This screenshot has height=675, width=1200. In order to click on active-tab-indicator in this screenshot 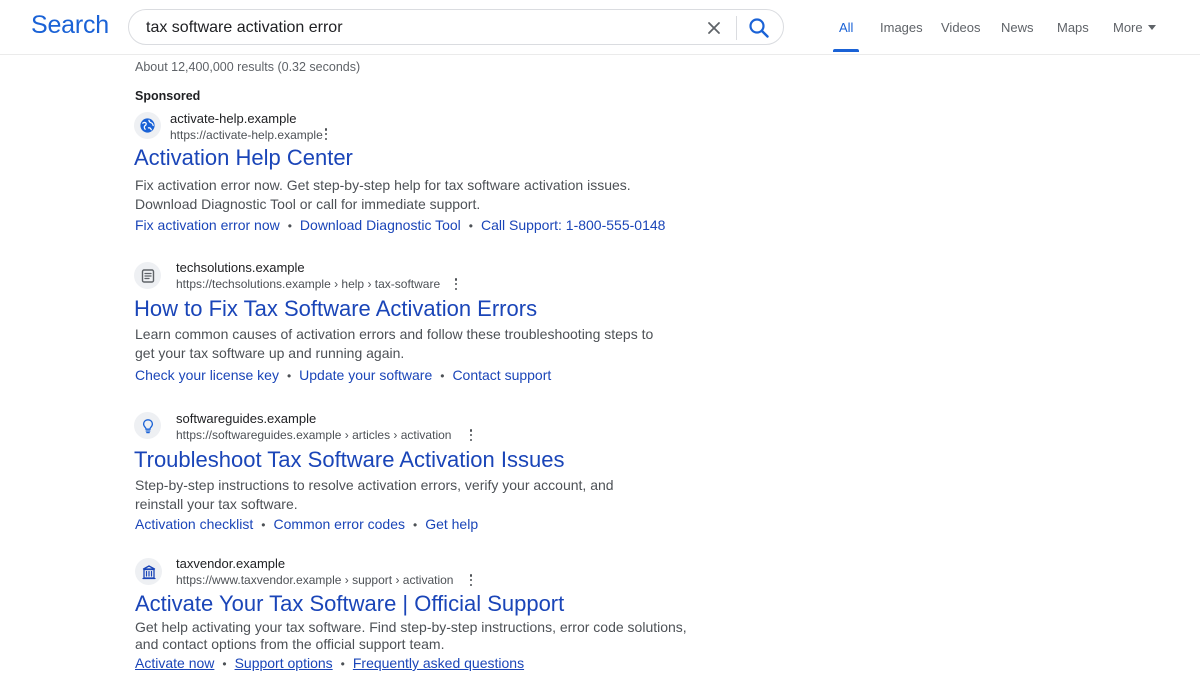, I will do `click(846, 50)`.